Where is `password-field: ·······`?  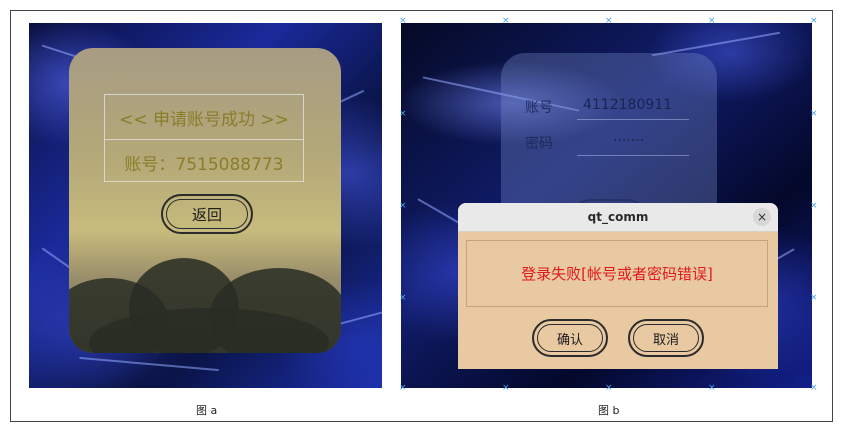 password-field: ······· is located at coordinates (628, 141).